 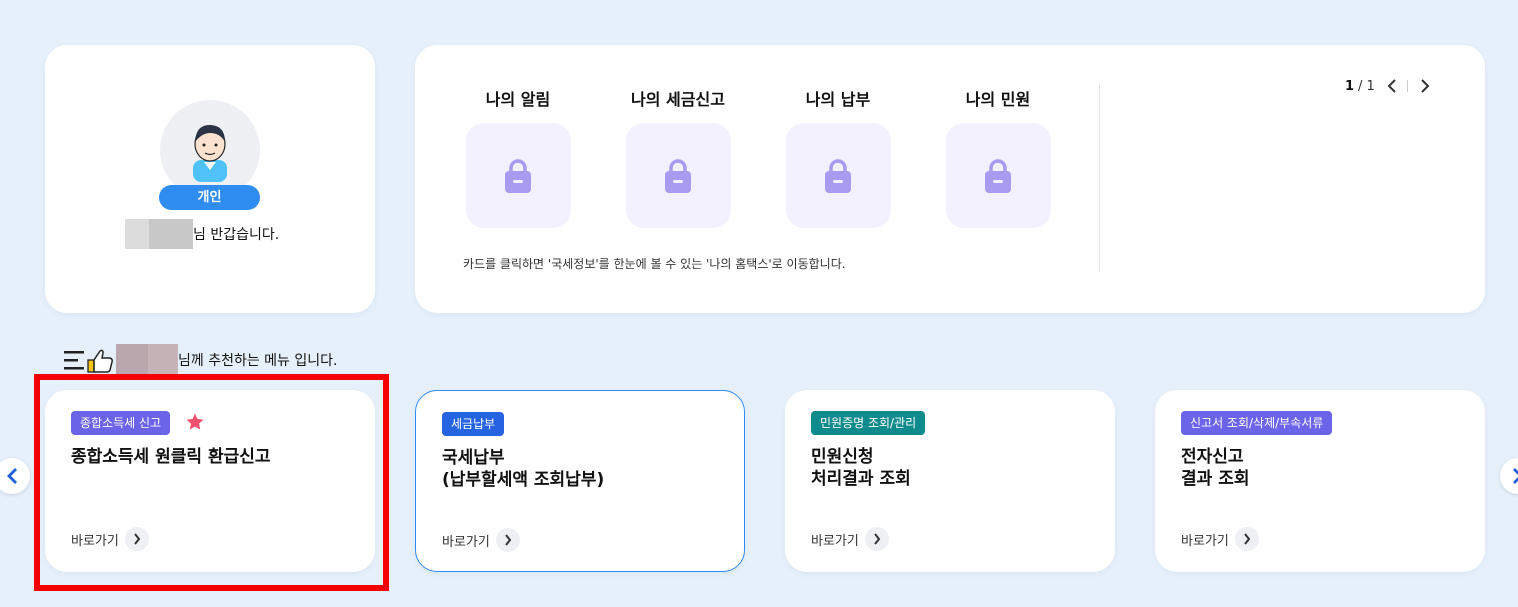 I want to click on my-tax-filing-title: 나의 세금신고, so click(x=678, y=99).